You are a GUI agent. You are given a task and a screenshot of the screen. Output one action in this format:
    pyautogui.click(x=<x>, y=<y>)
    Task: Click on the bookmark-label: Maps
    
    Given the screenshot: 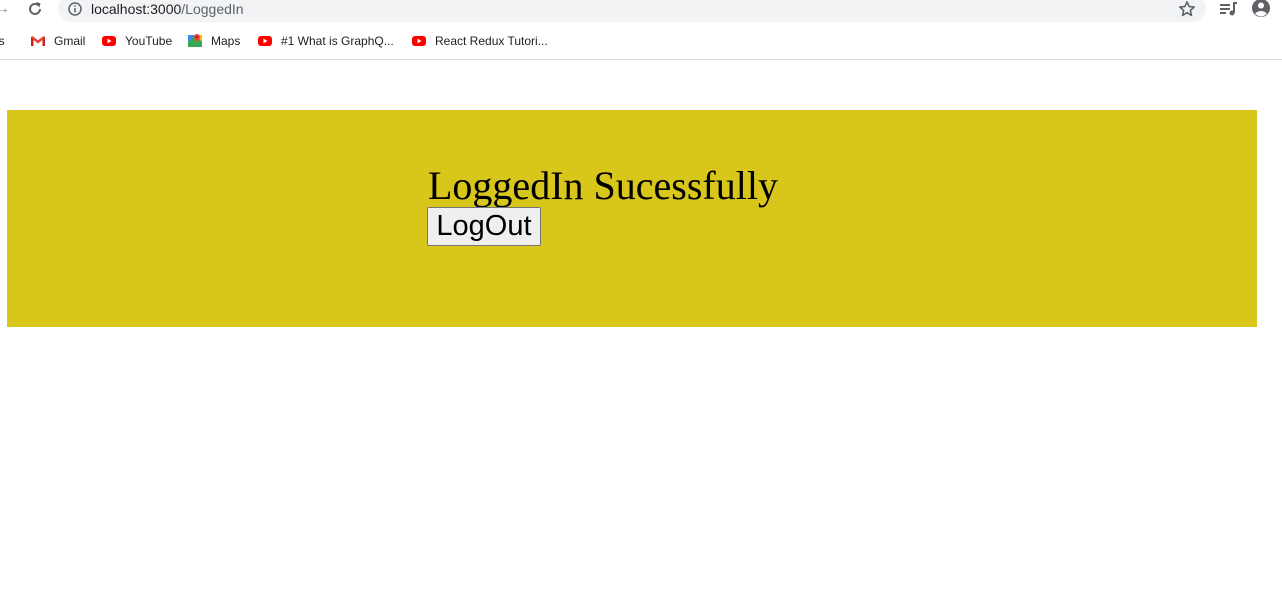 What is the action you would take?
    pyautogui.click(x=226, y=41)
    